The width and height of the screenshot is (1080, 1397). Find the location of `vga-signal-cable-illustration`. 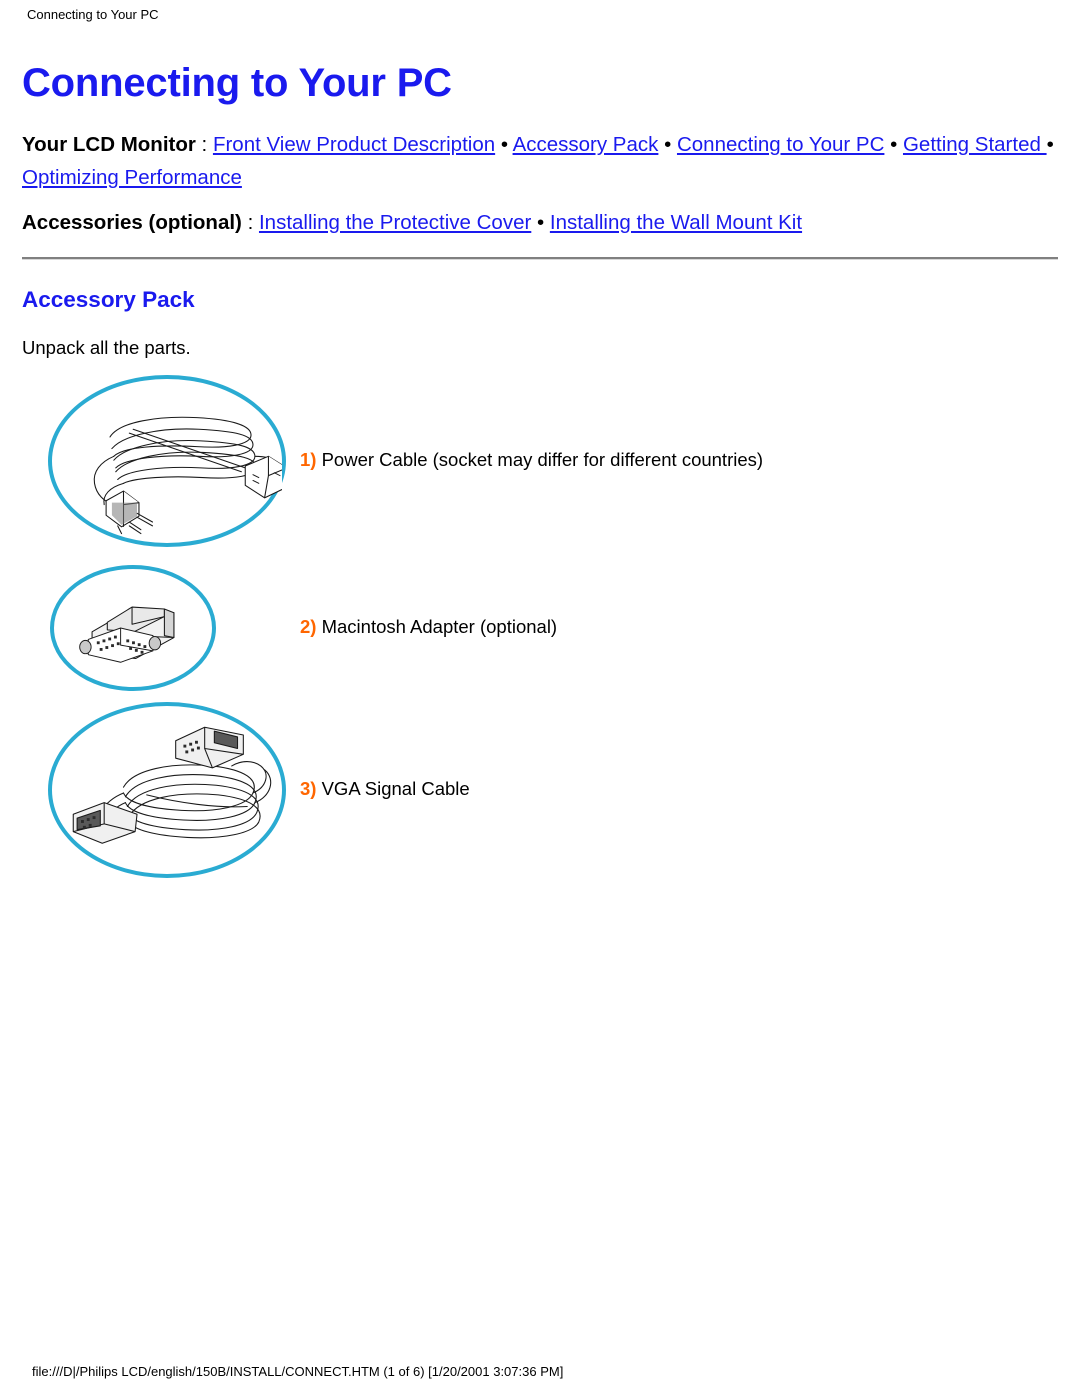

vga-signal-cable-illustration is located at coordinates (172, 785).